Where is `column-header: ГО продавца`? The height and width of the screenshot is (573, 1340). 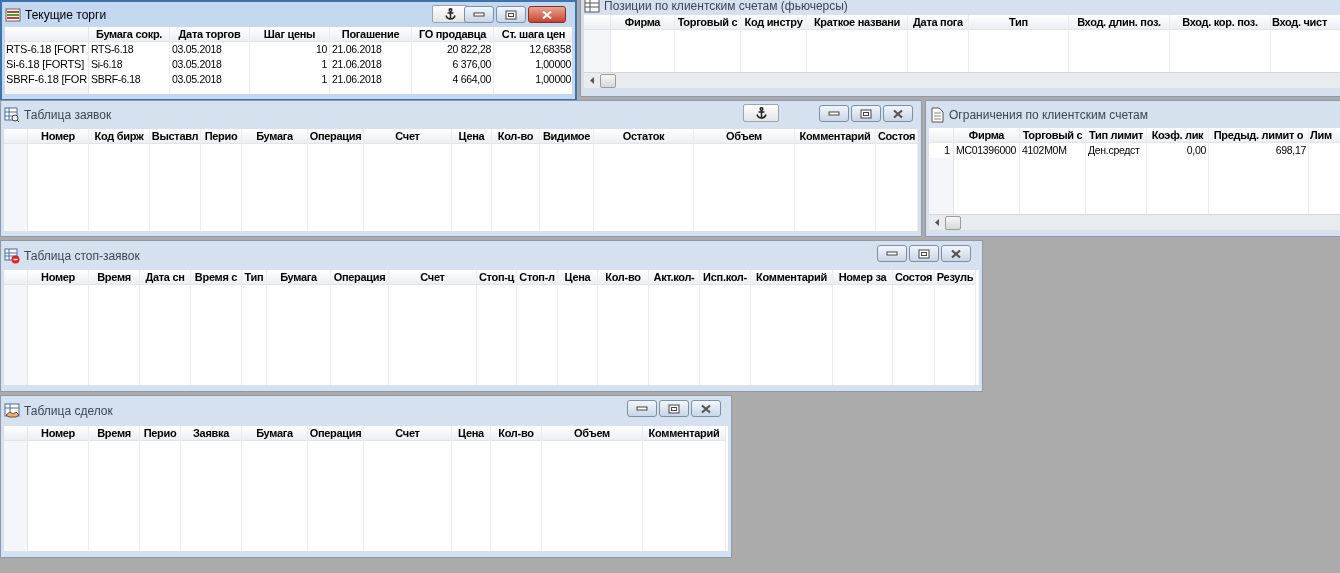 column-header: ГО продавца is located at coordinates (452, 34).